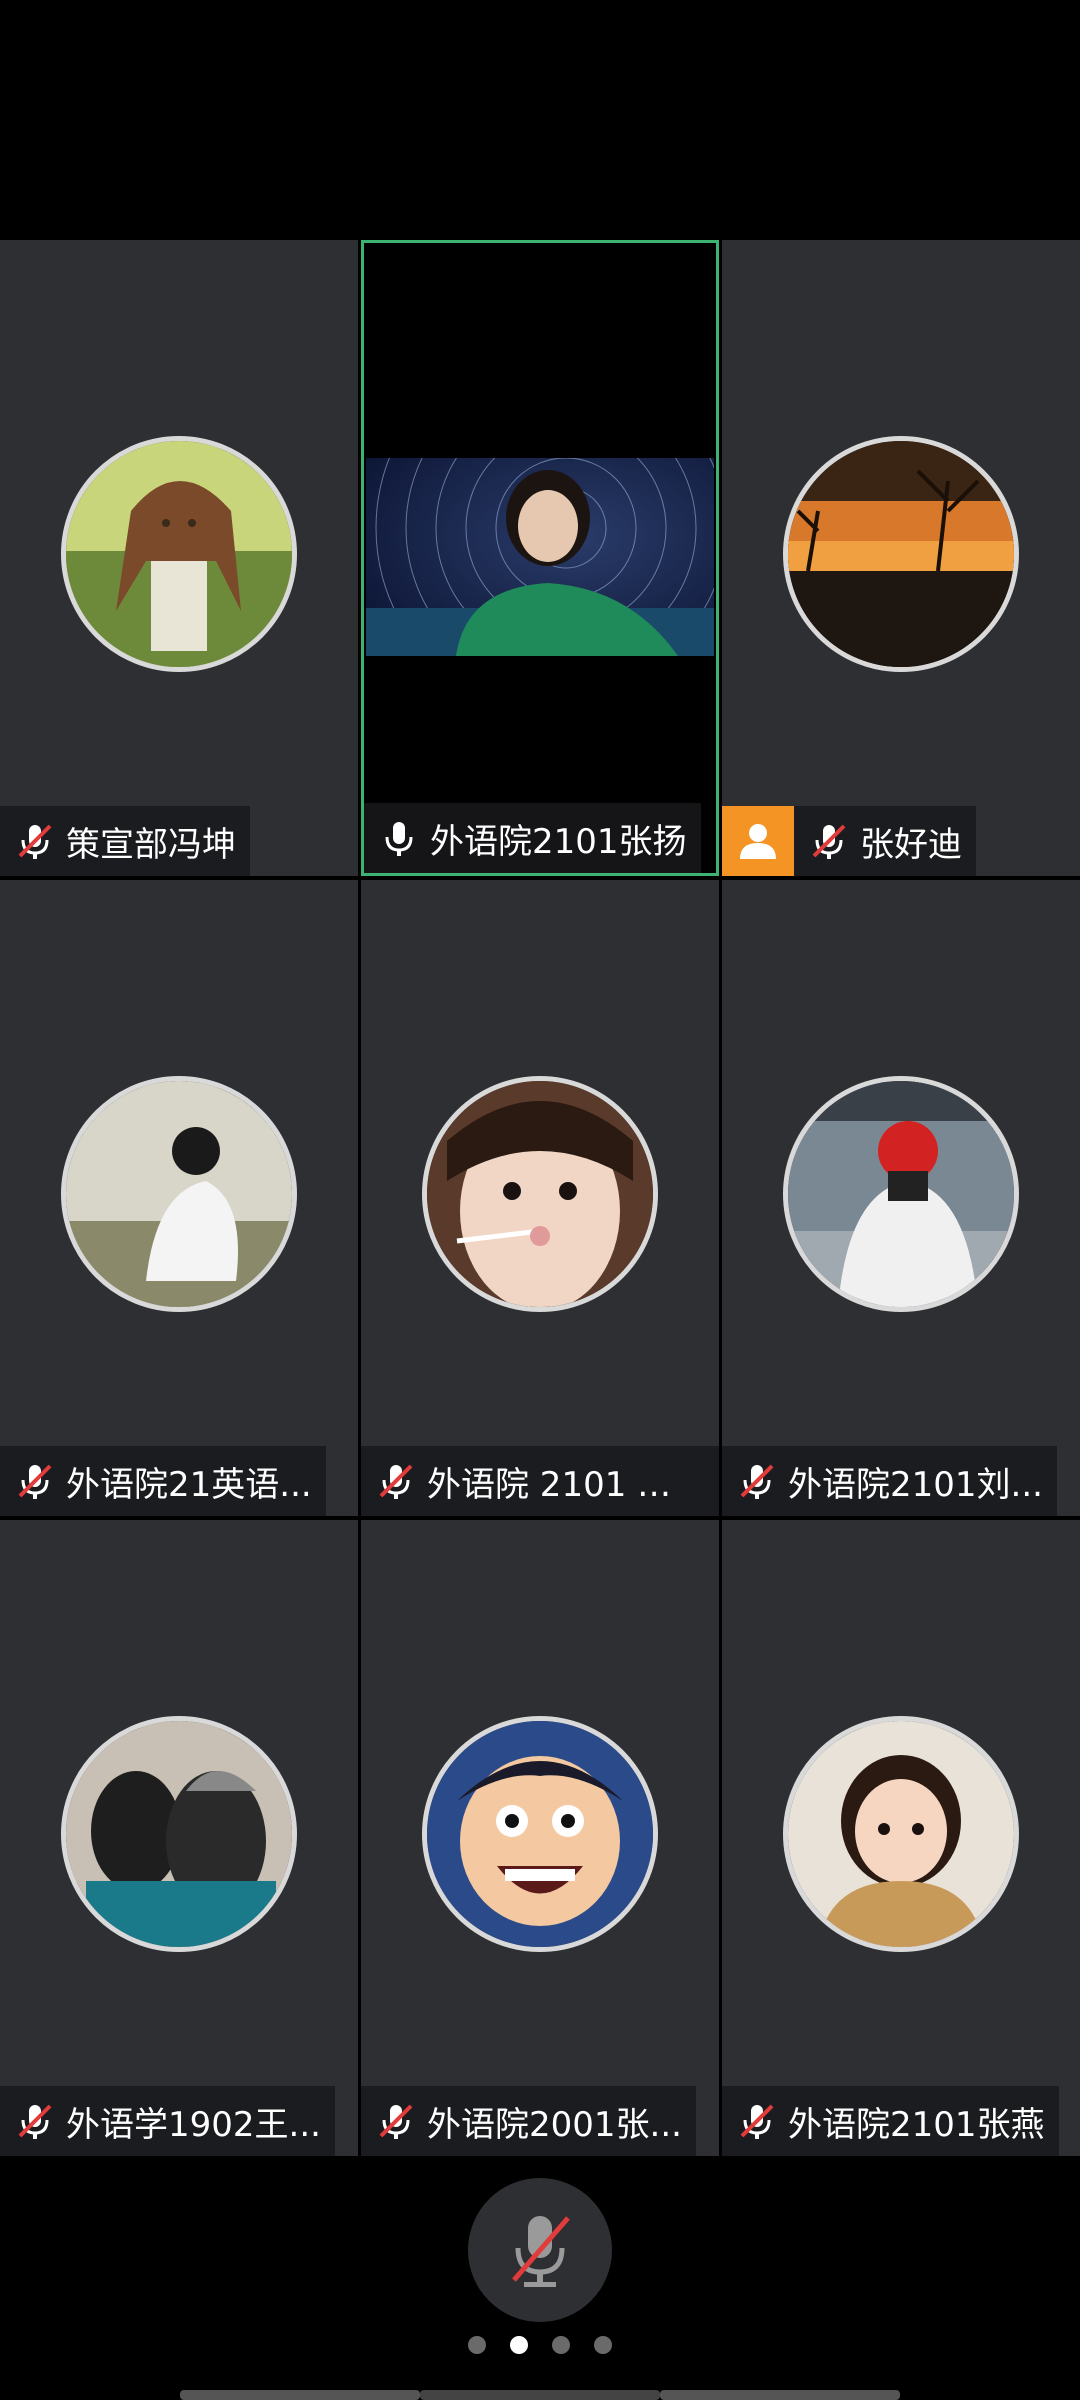  I want to click on participant-name: 外语院2101张燕, so click(916, 2124).